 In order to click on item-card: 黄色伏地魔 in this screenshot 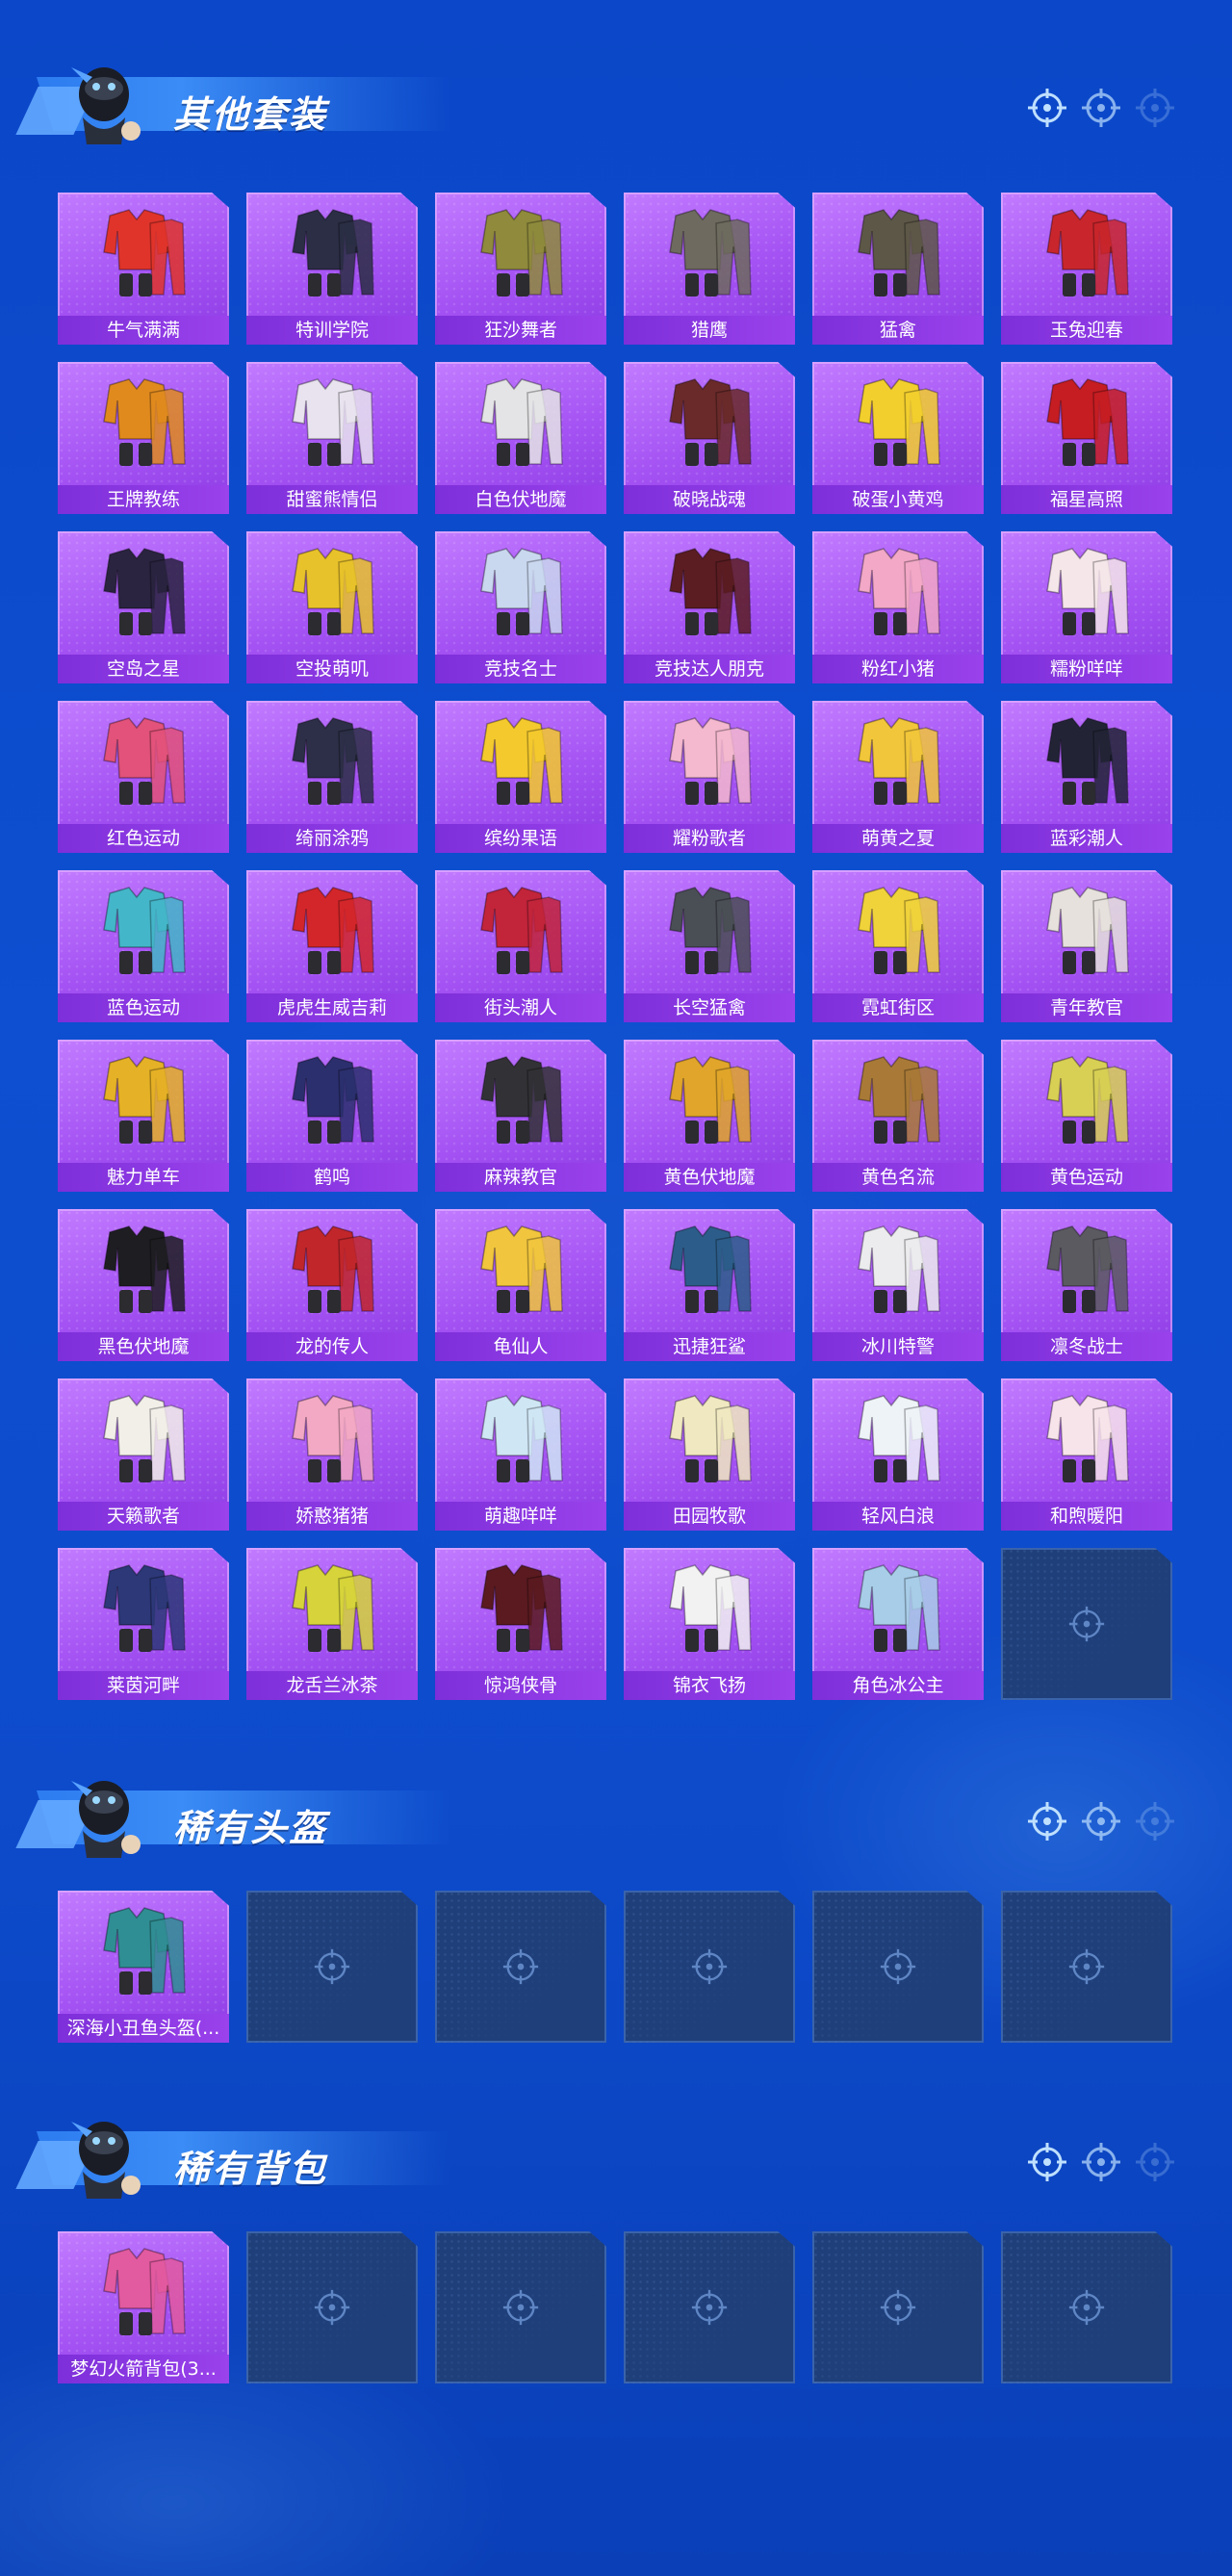, I will do `click(709, 1116)`.